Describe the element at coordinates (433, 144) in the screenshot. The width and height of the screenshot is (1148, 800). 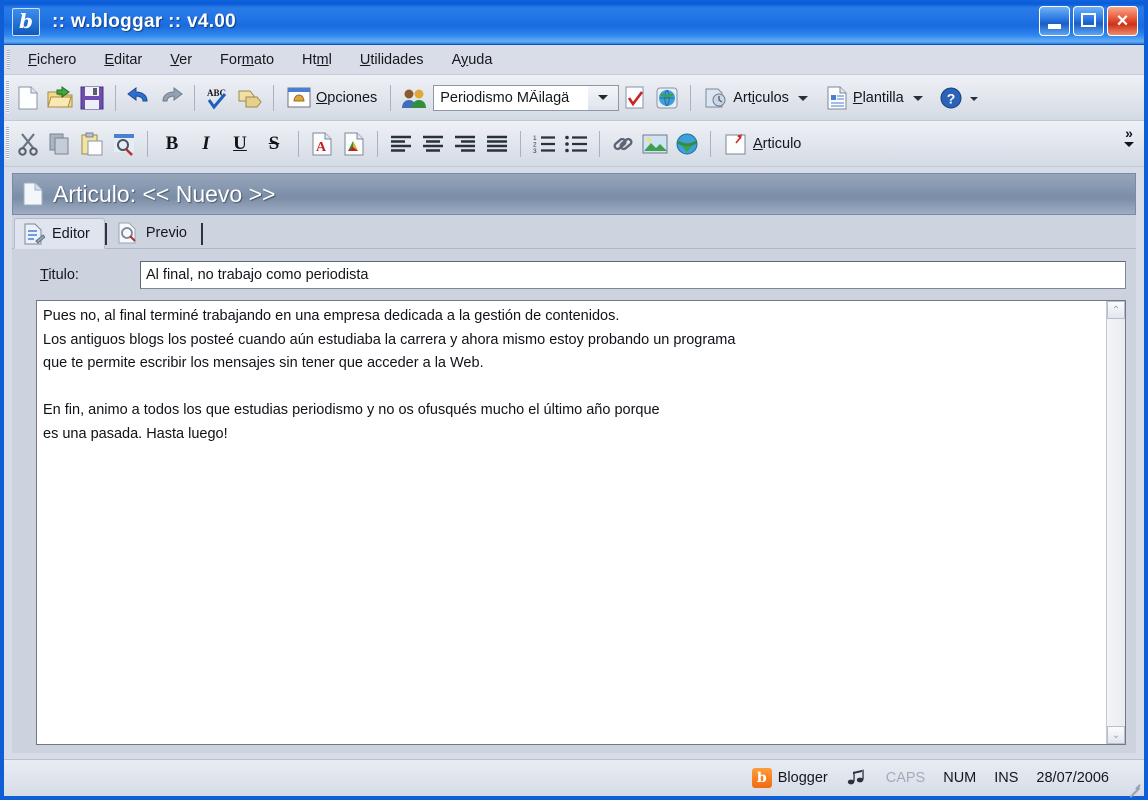
I see `align-center-button` at that location.